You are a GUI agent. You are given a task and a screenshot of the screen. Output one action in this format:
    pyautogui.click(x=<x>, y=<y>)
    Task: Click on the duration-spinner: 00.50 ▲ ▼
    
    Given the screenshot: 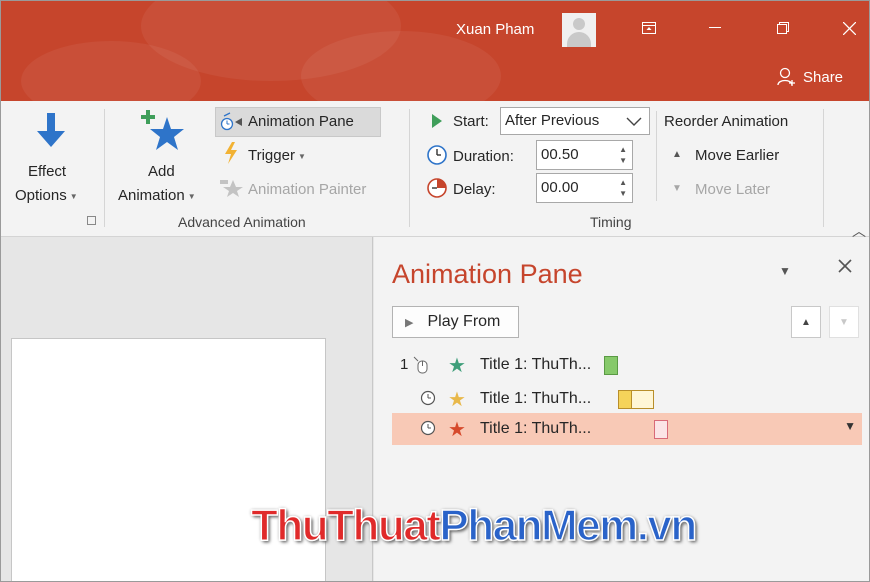 What is the action you would take?
    pyautogui.click(x=584, y=155)
    